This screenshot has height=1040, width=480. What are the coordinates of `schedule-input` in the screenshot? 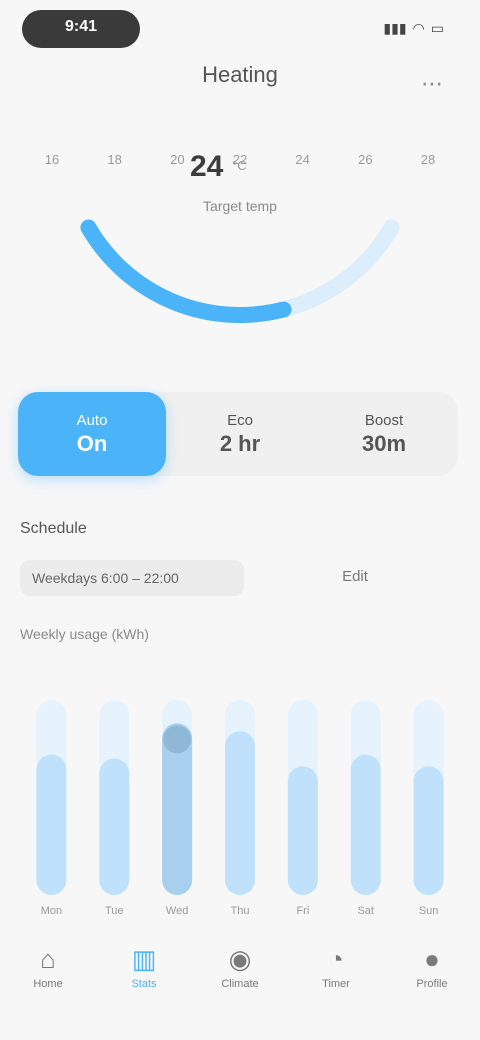 It's located at (132, 578).